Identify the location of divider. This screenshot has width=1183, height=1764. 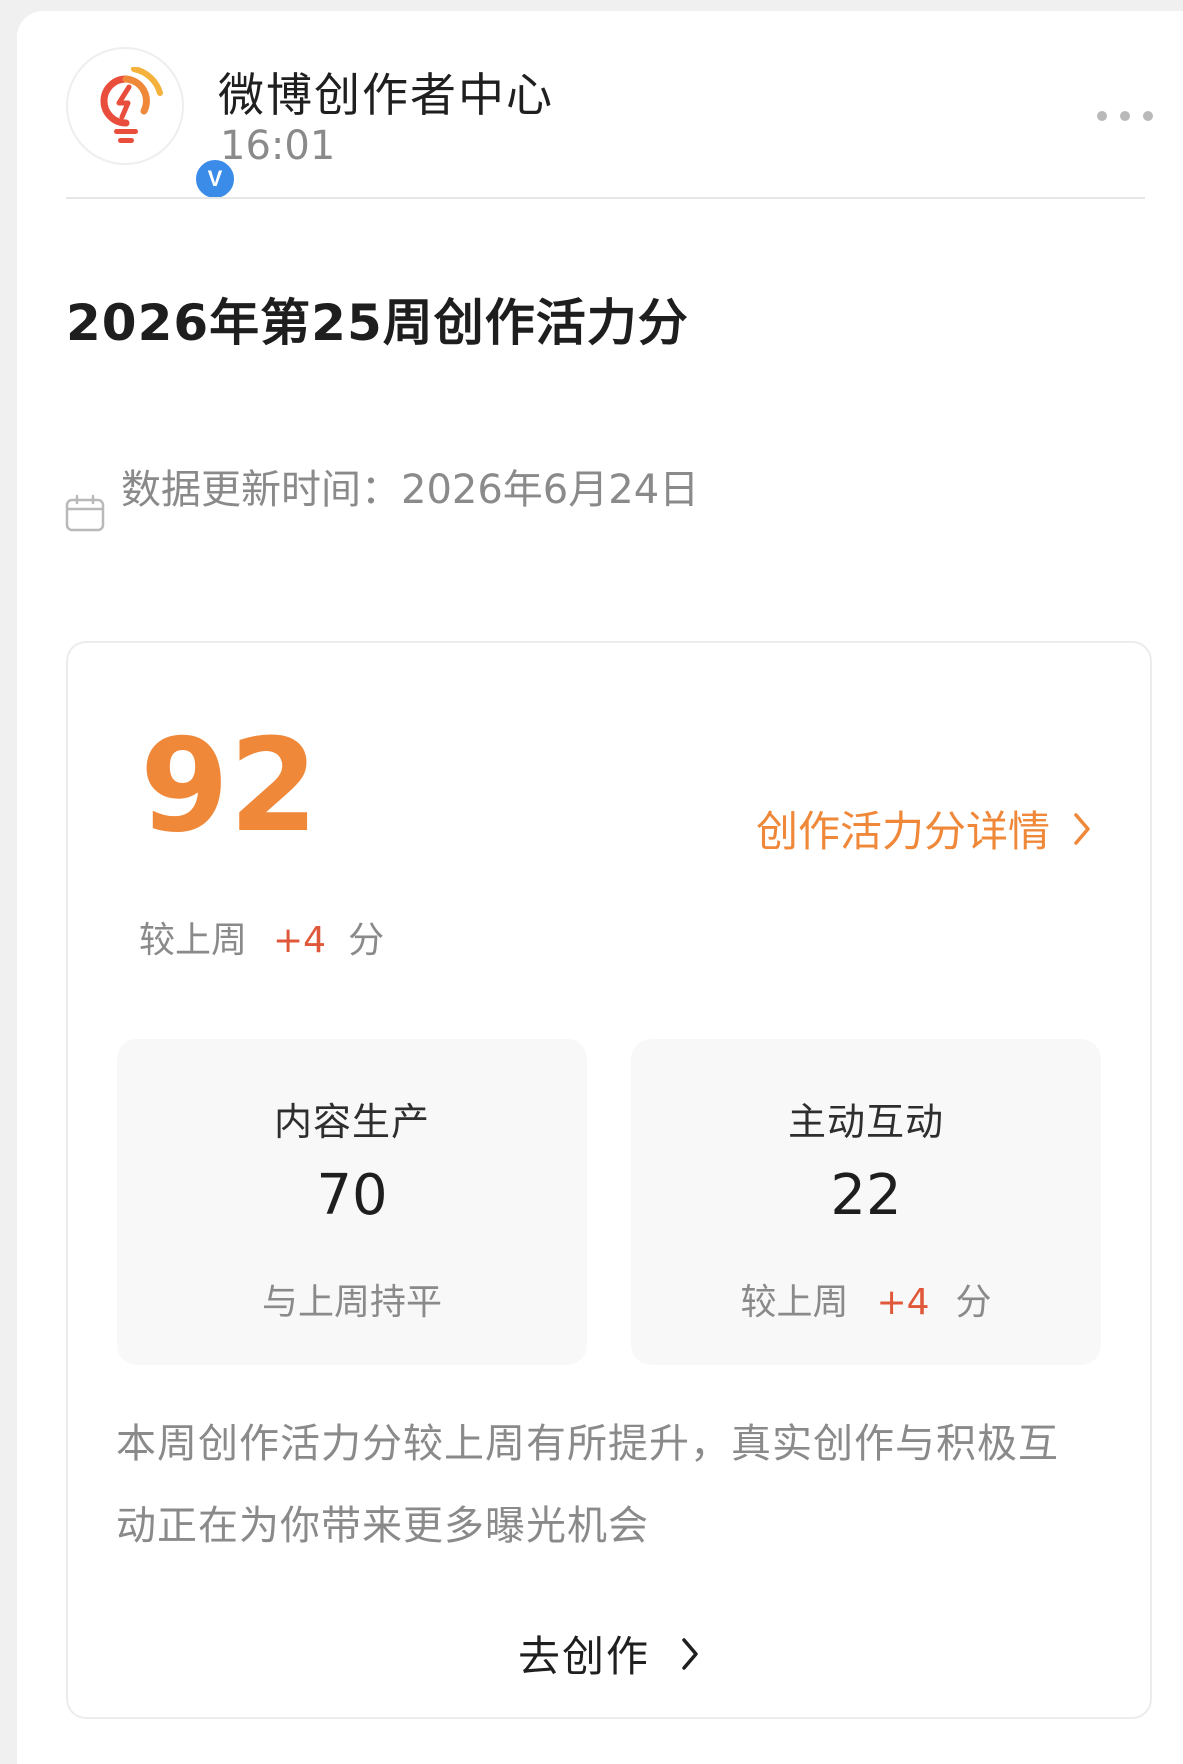
(605, 198).